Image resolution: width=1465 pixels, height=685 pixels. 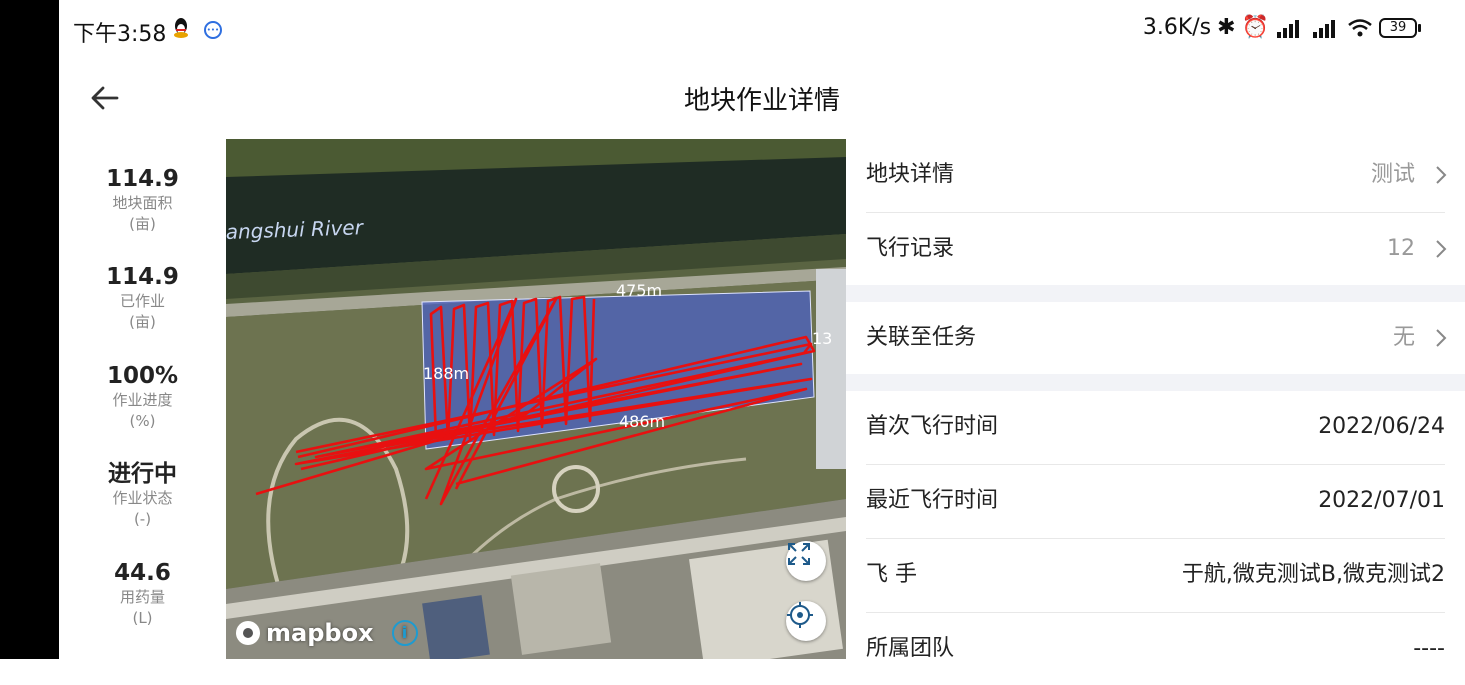 I want to click on stat-progress: 100% 作业进度 (%), so click(x=142, y=397).